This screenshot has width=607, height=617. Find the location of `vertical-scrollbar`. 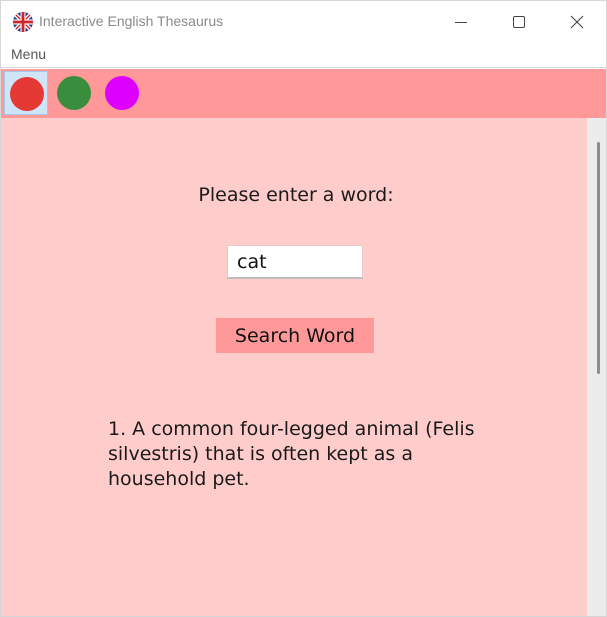

vertical-scrollbar is located at coordinates (596, 367).